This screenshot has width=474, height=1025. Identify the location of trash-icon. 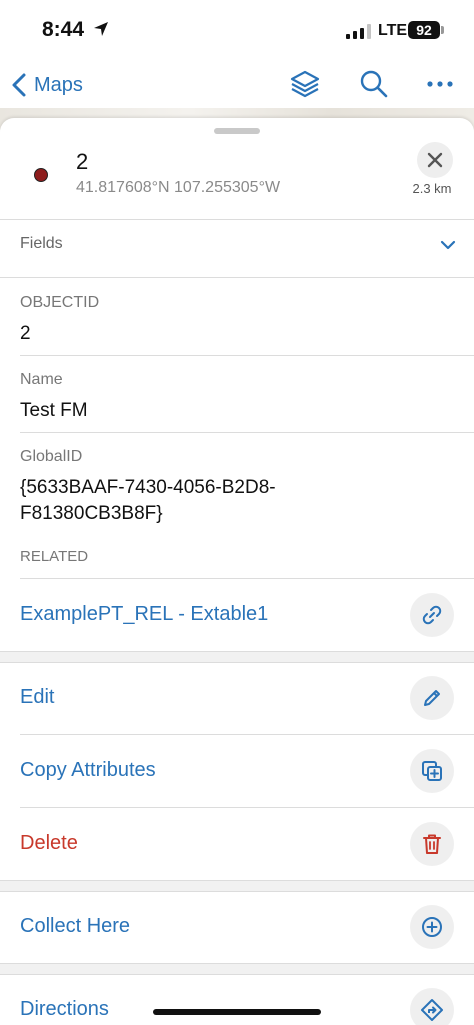
(432, 844).